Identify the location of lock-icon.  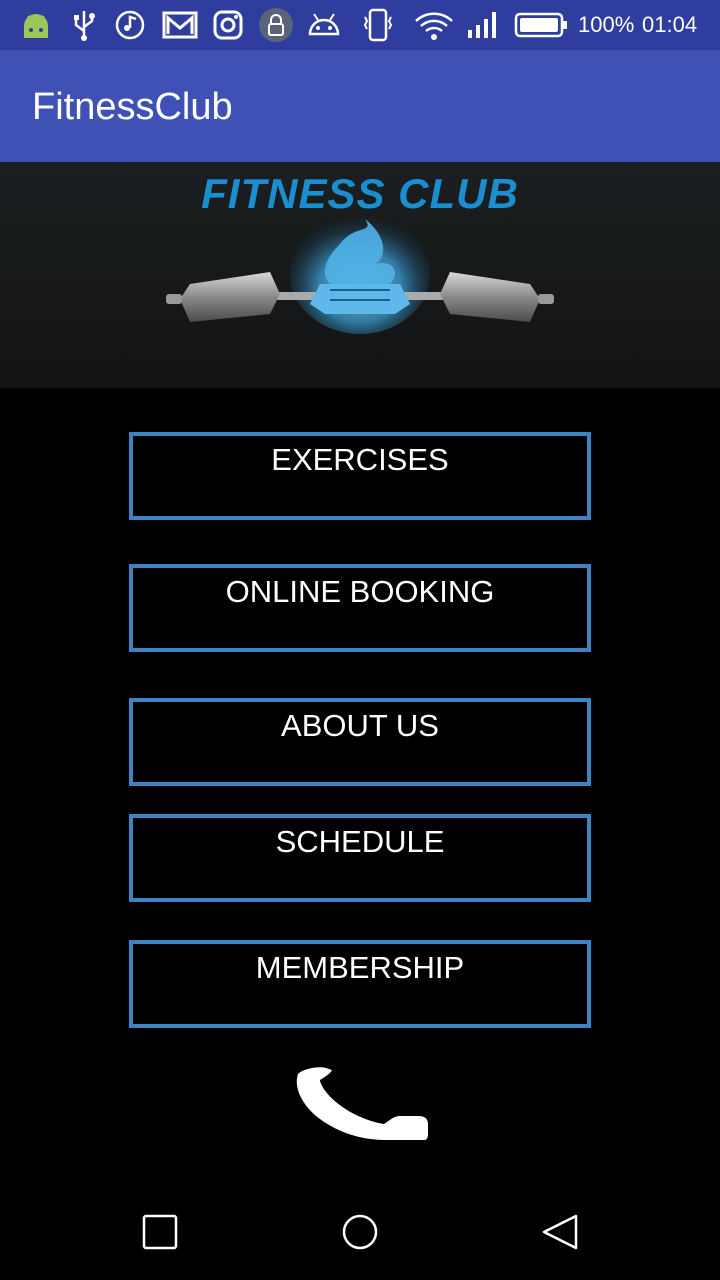
(276, 25).